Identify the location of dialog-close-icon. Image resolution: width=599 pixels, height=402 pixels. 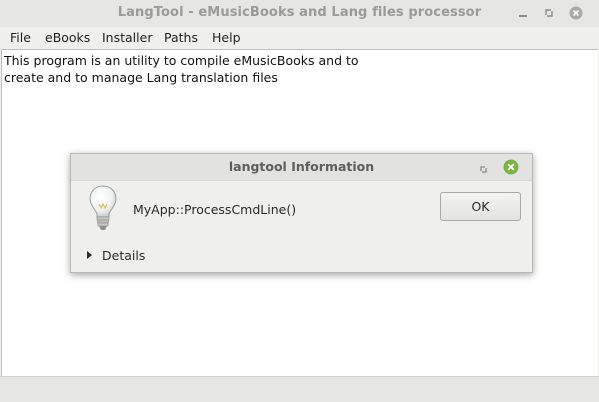
(511, 167).